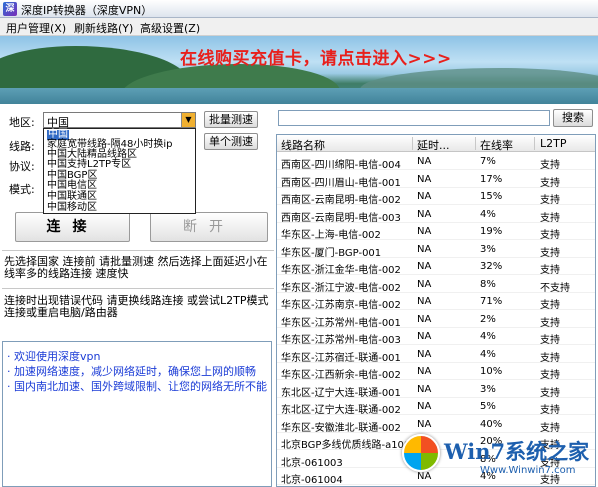  Describe the element at coordinates (137, 386) in the screenshot. I see `news-line: · 国内南北加速、国外跨域限制、让您的网络无所不能` at that location.